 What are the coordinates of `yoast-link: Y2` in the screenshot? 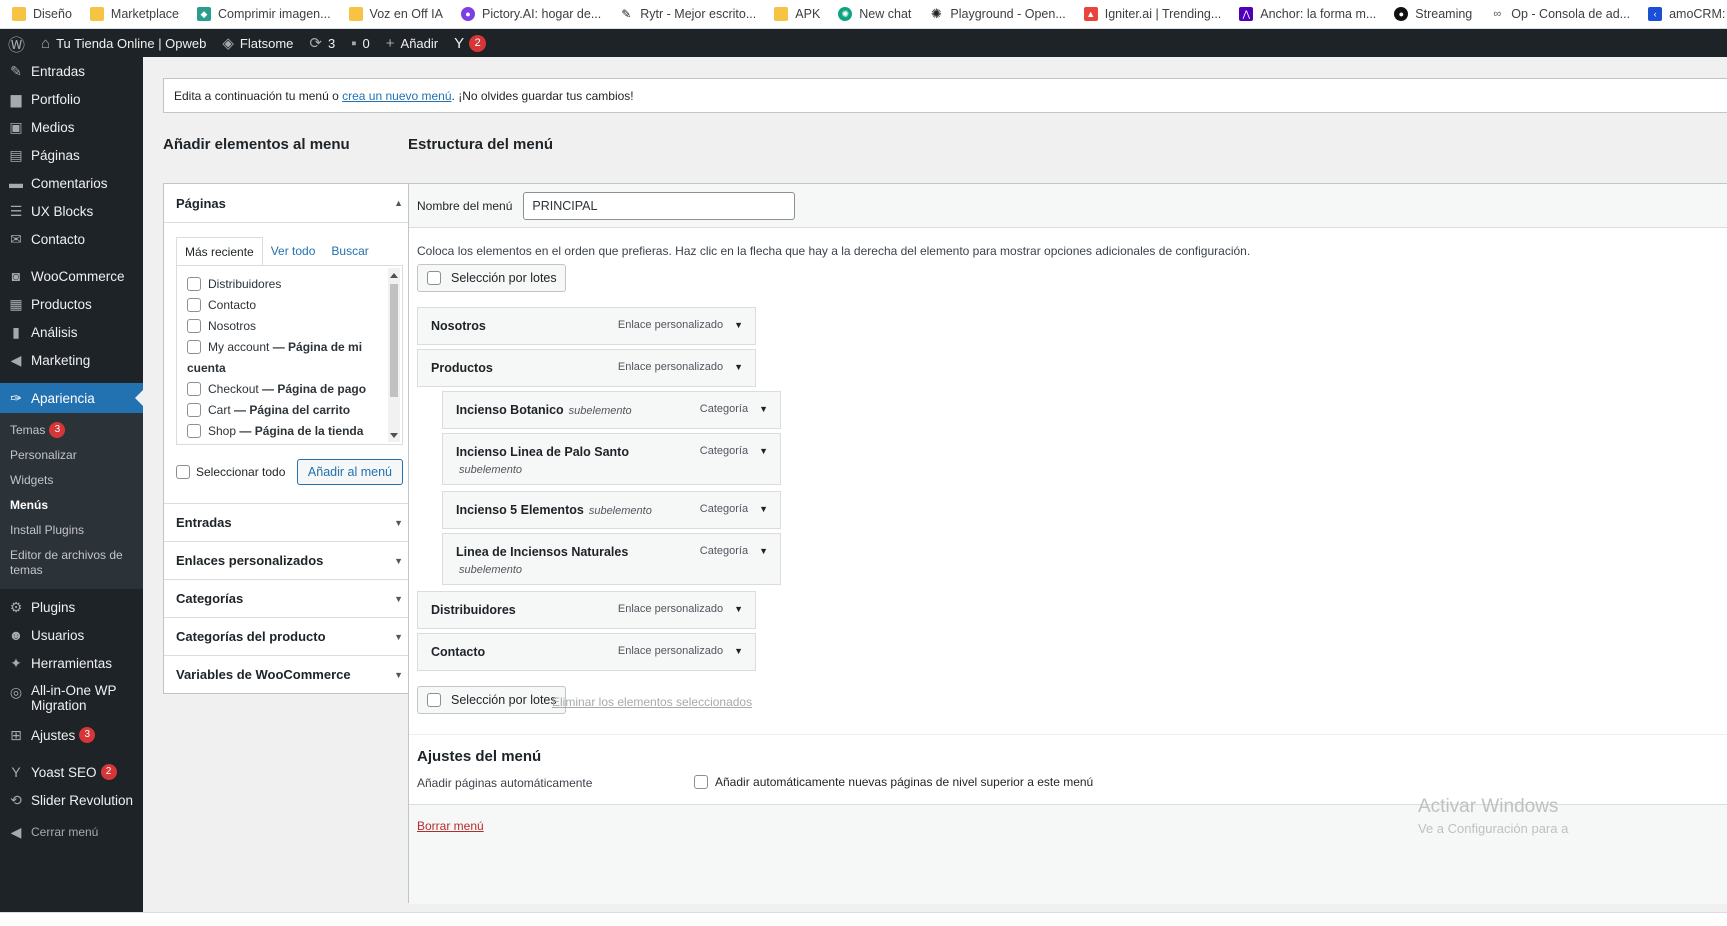 It's located at (470, 43).